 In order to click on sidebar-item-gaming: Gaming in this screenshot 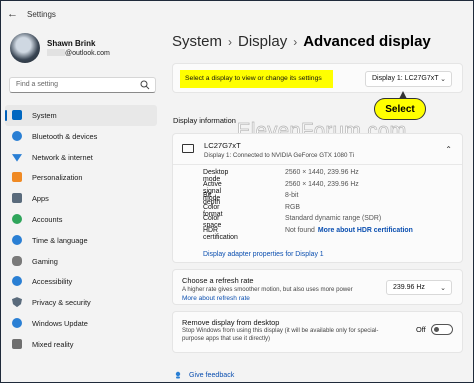, I will do `click(81, 261)`.